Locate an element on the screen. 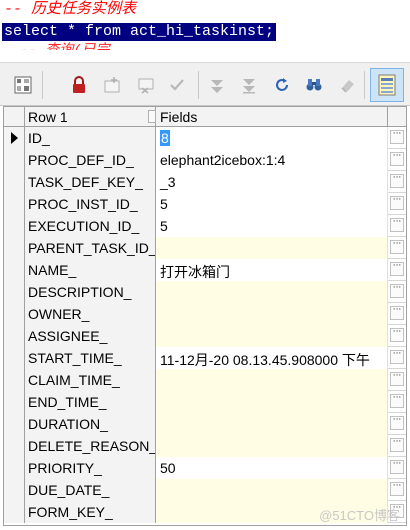  table-row: TASK_DEF_KEY_ _3 is located at coordinates (205, 182).